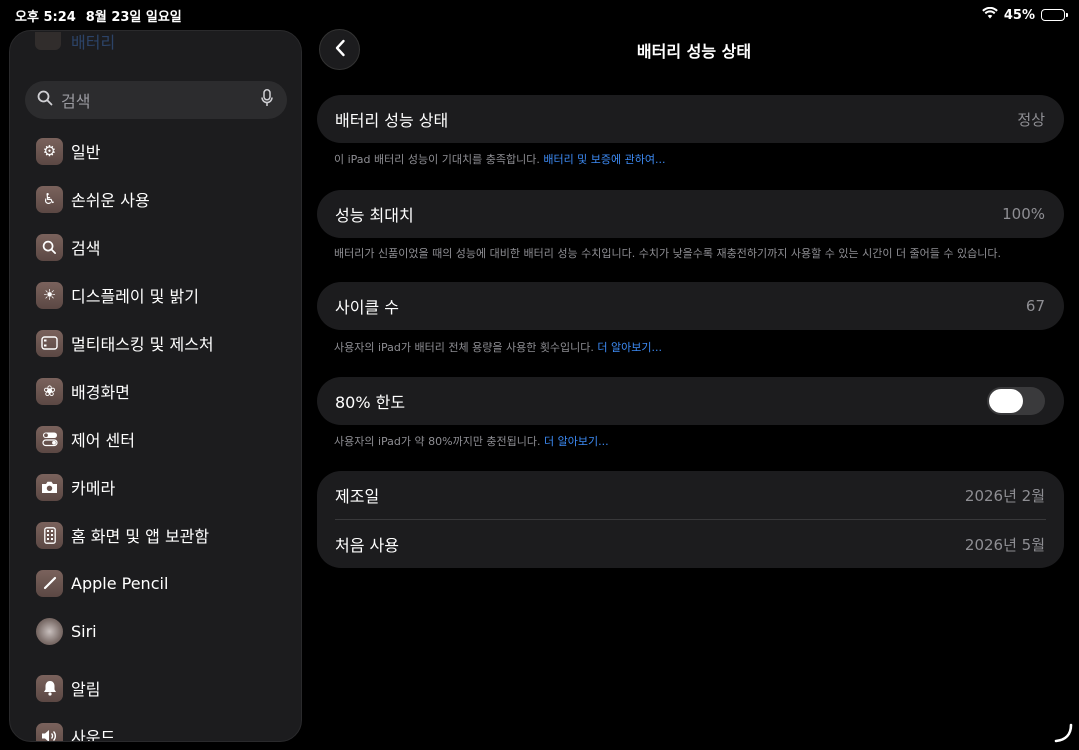 The image size is (1079, 750). I want to click on charge-limit-card: 80% 한도, so click(690, 401).